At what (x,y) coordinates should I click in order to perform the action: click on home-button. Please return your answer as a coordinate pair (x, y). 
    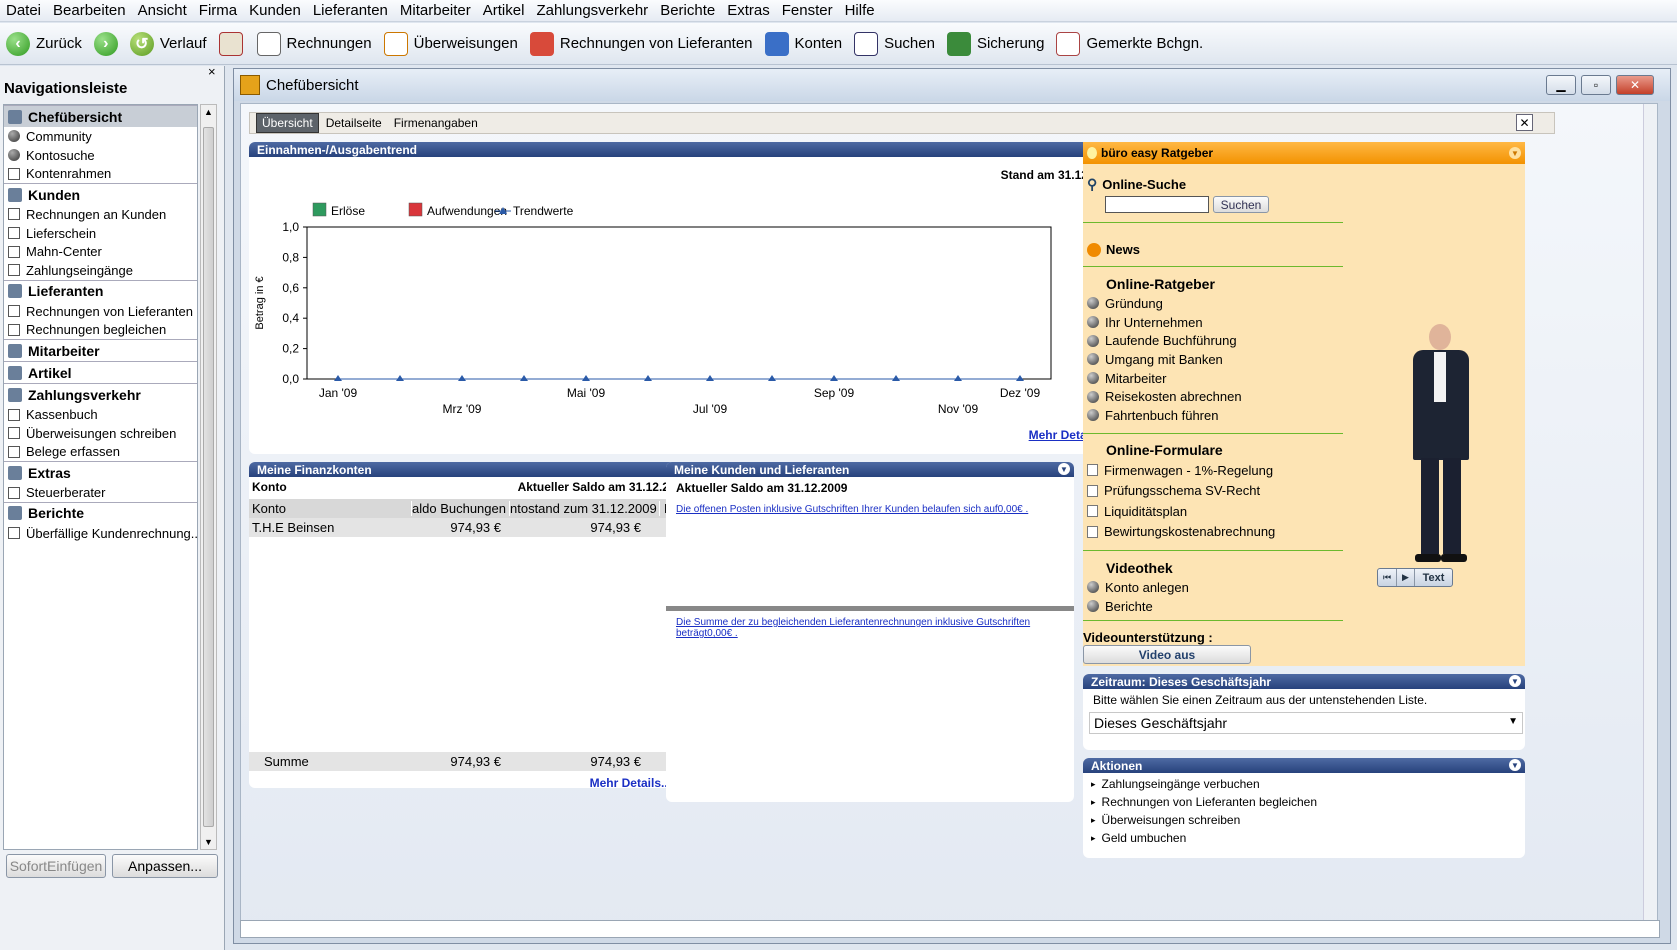
    Looking at the image, I should click on (233, 43).